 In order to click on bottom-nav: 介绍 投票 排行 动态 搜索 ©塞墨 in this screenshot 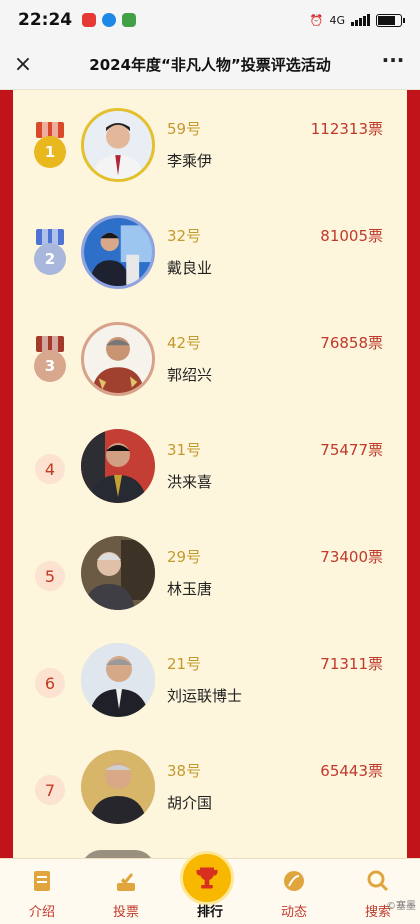, I will do `click(210, 887)`.